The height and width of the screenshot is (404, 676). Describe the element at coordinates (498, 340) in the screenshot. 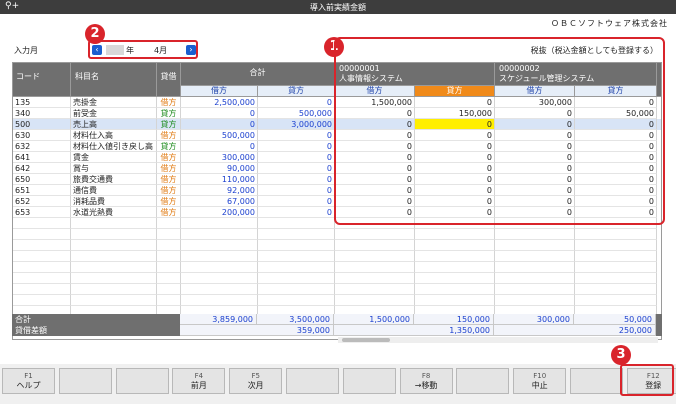

I see `horizontal-scrollbar` at that location.